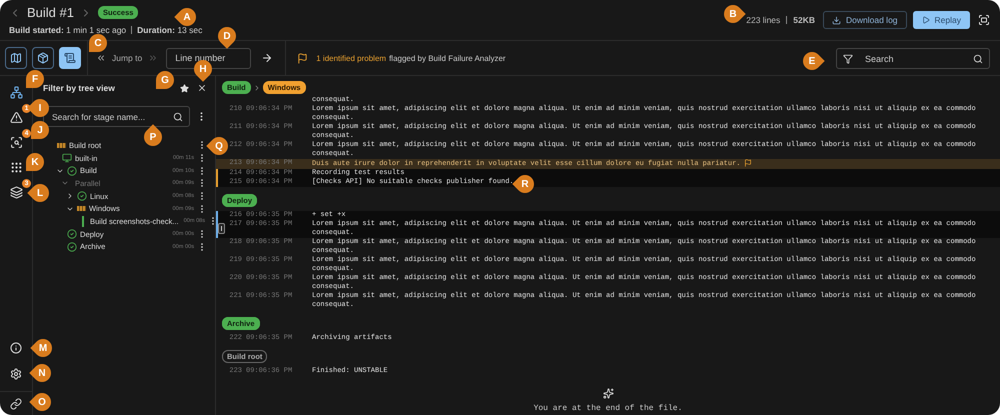 The width and height of the screenshot is (1000, 415). I want to click on flag-icon, so click(302, 58).